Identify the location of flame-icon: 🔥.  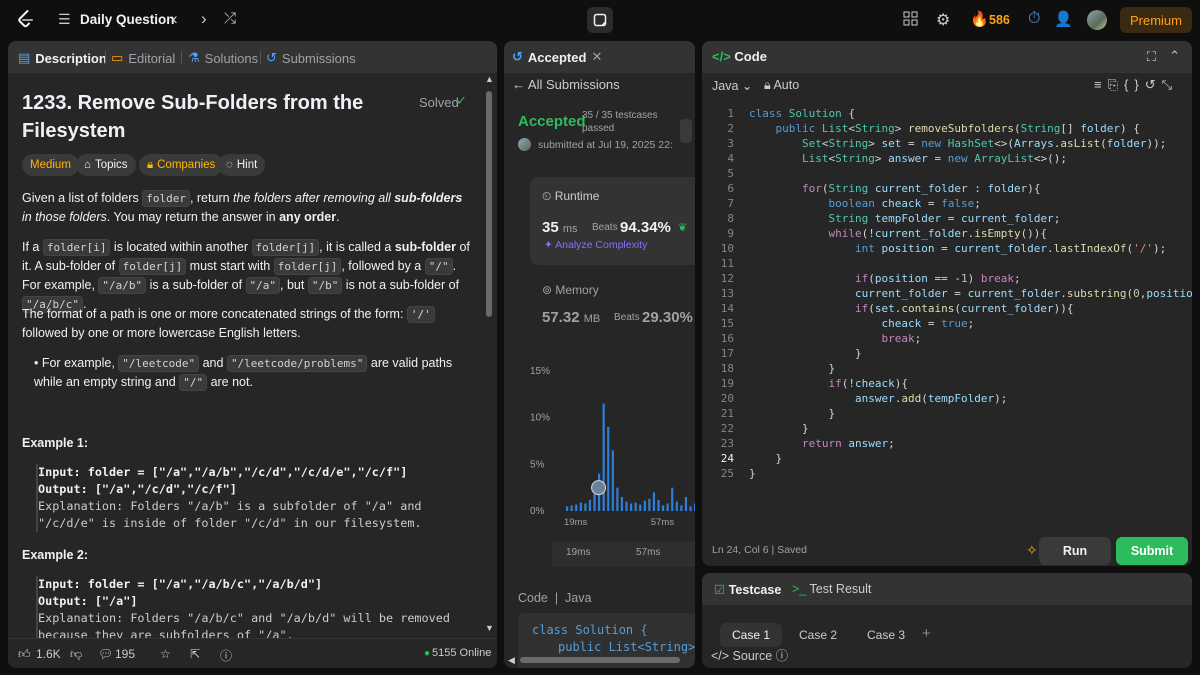
(979, 19).